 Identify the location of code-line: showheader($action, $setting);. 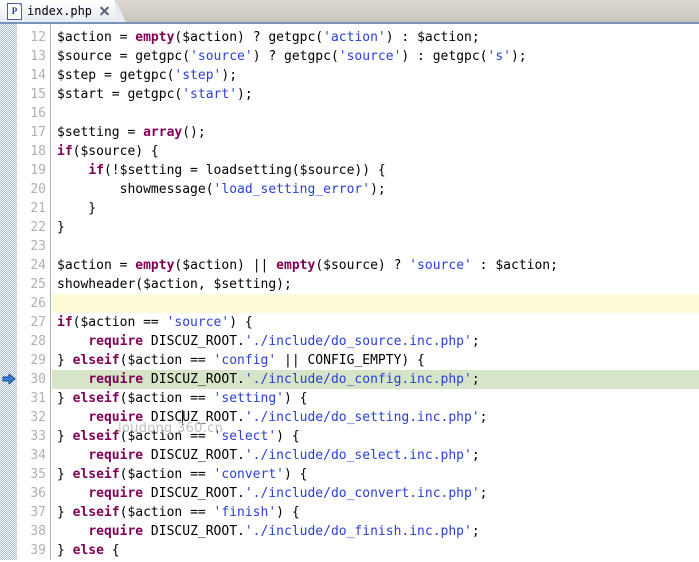
(375, 284).